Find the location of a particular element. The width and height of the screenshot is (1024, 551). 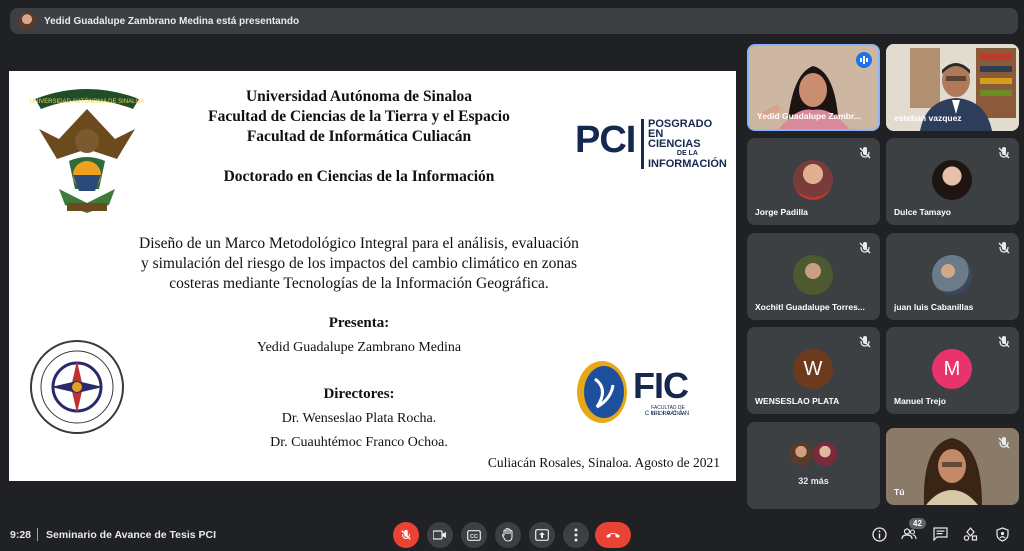

more-participants-tile: 32 más is located at coordinates (813, 465).